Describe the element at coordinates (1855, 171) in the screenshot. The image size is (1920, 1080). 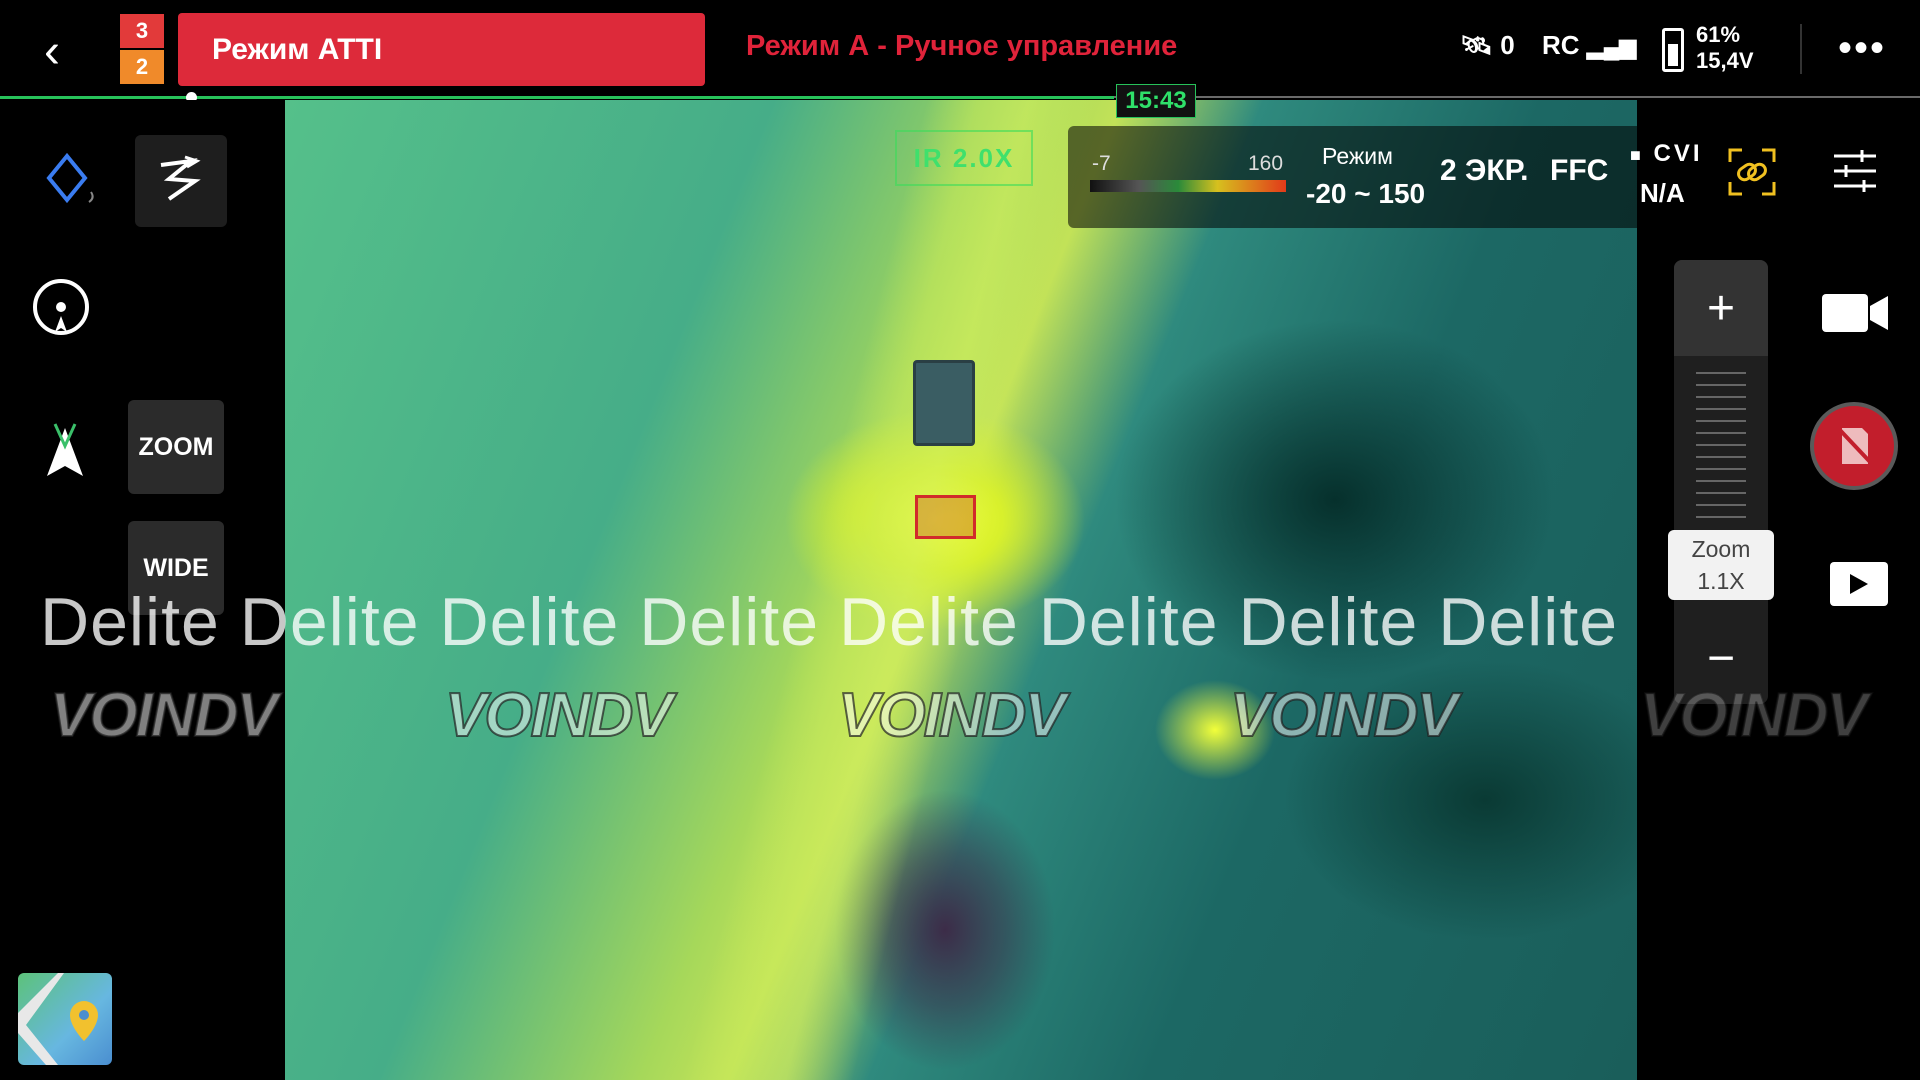
I see `sliders-icon` at that location.